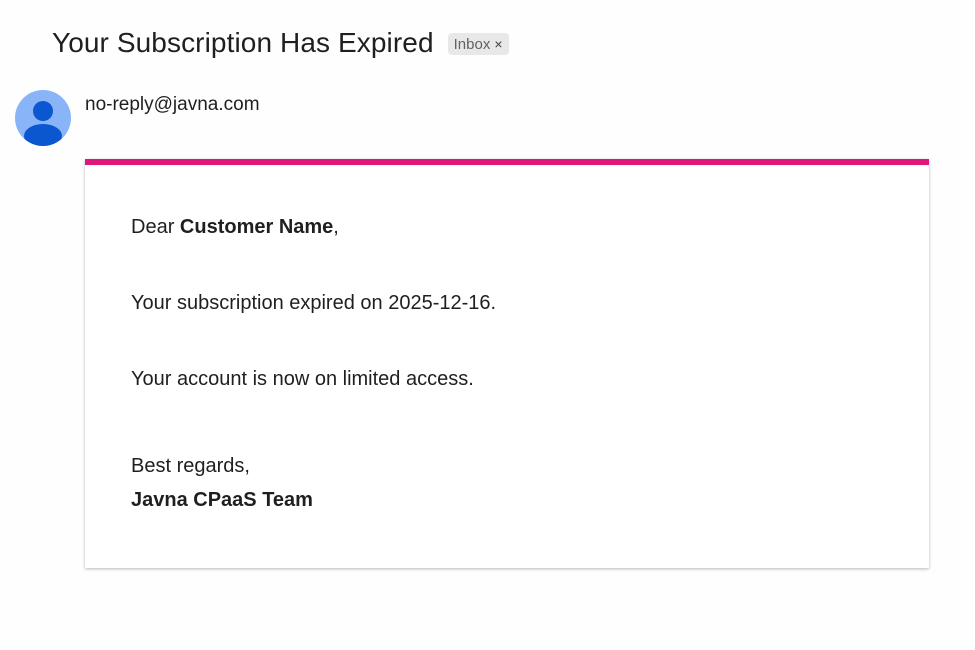  I want to click on greeting-prefix: Dear, so click(155, 227).